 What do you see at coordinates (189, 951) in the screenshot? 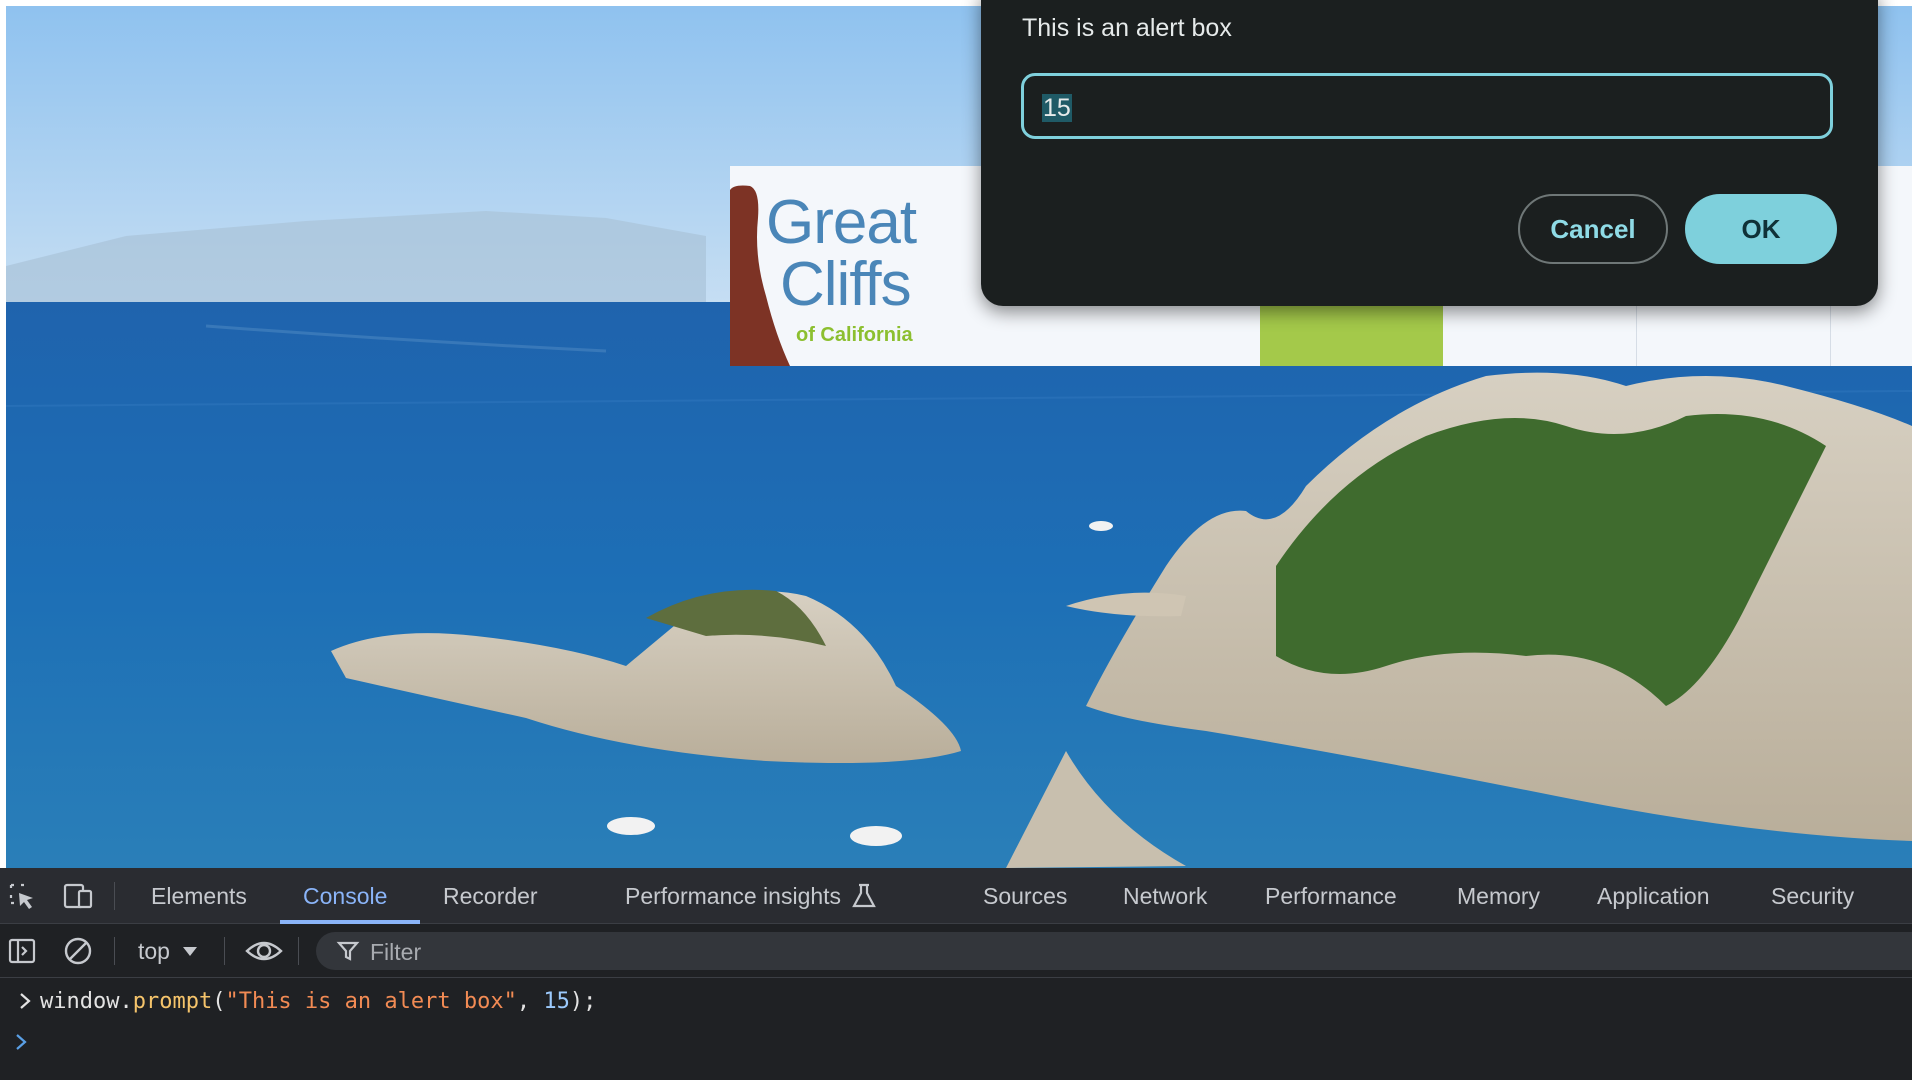
I see `dropdown-triangle-icon` at bounding box center [189, 951].